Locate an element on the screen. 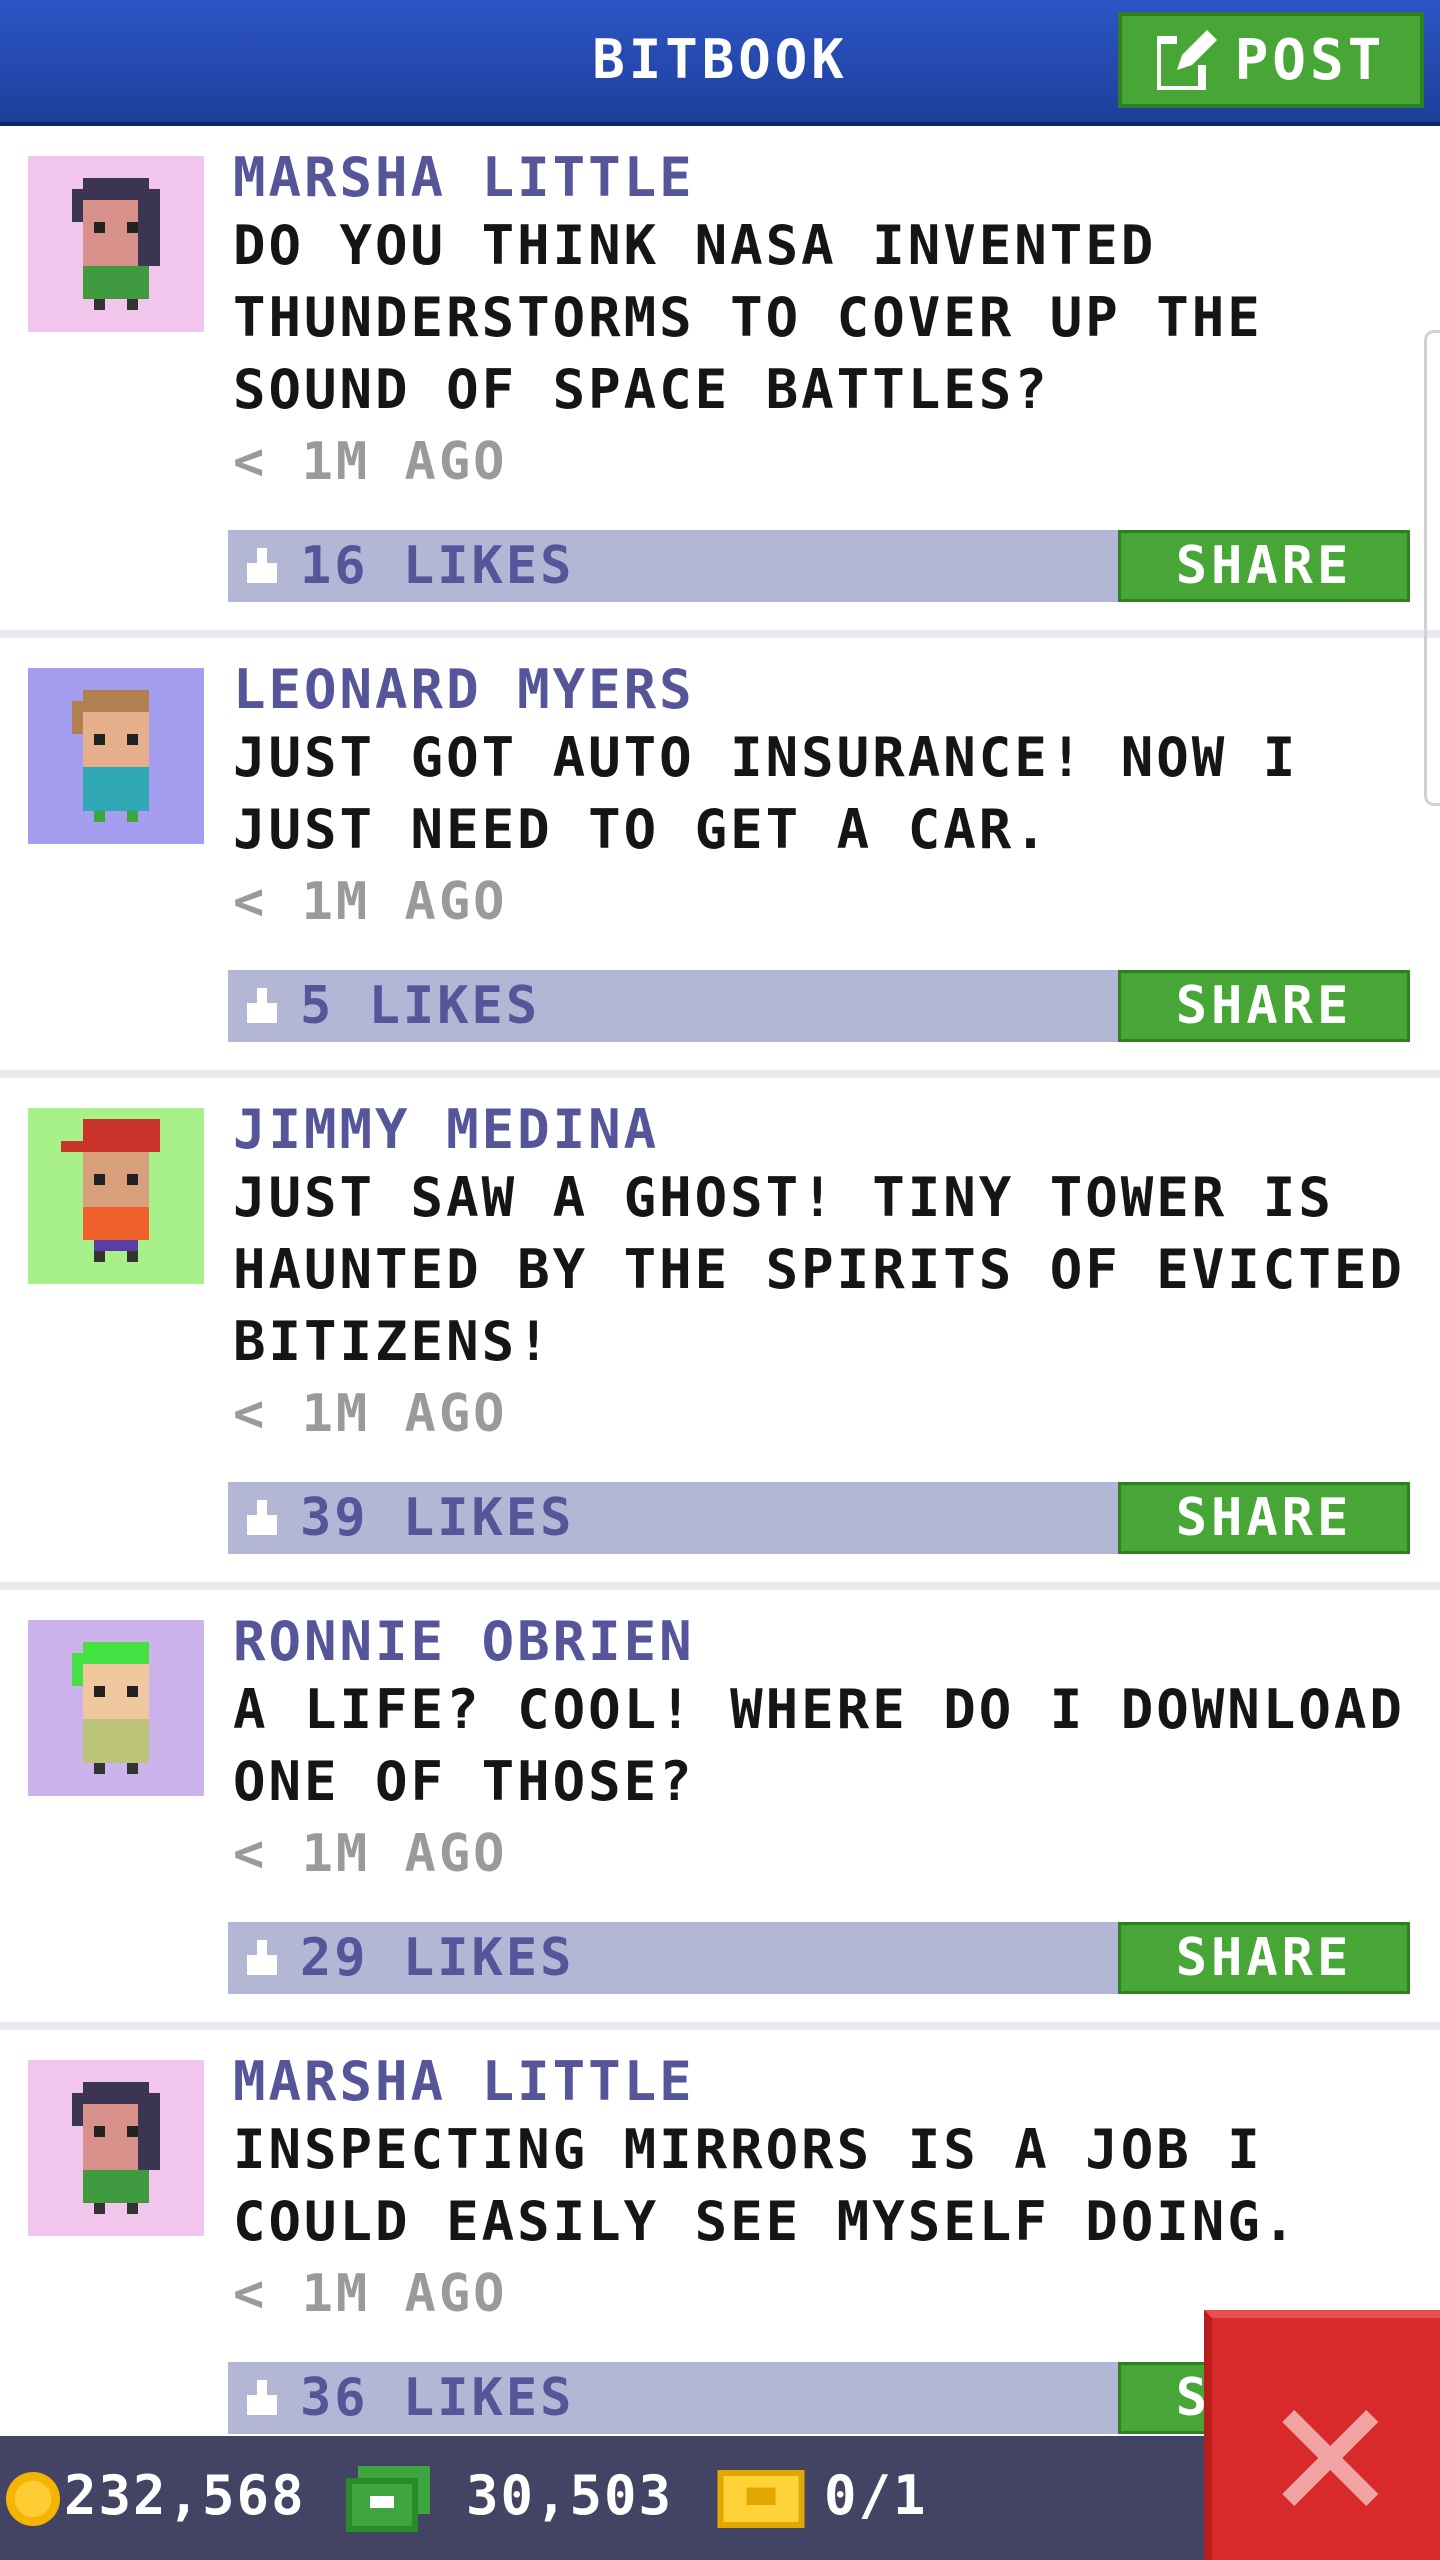  likes-count: 16 LIKES is located at coordinates (437, 566).